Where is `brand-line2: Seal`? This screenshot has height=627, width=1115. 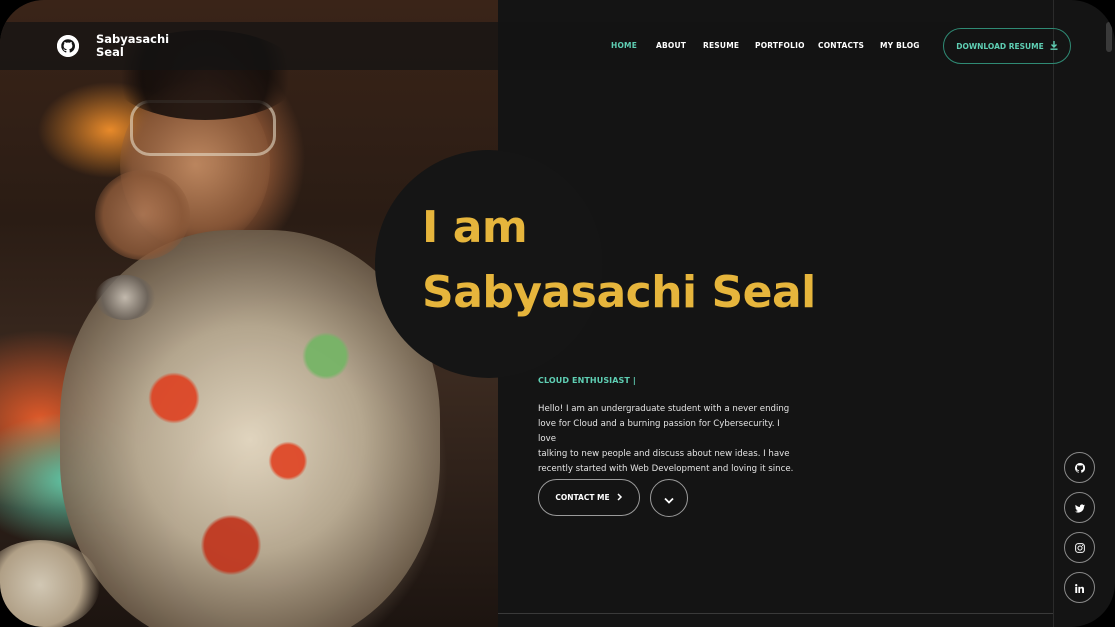 brand-line2: Seal is located at coordinates (110, 52).